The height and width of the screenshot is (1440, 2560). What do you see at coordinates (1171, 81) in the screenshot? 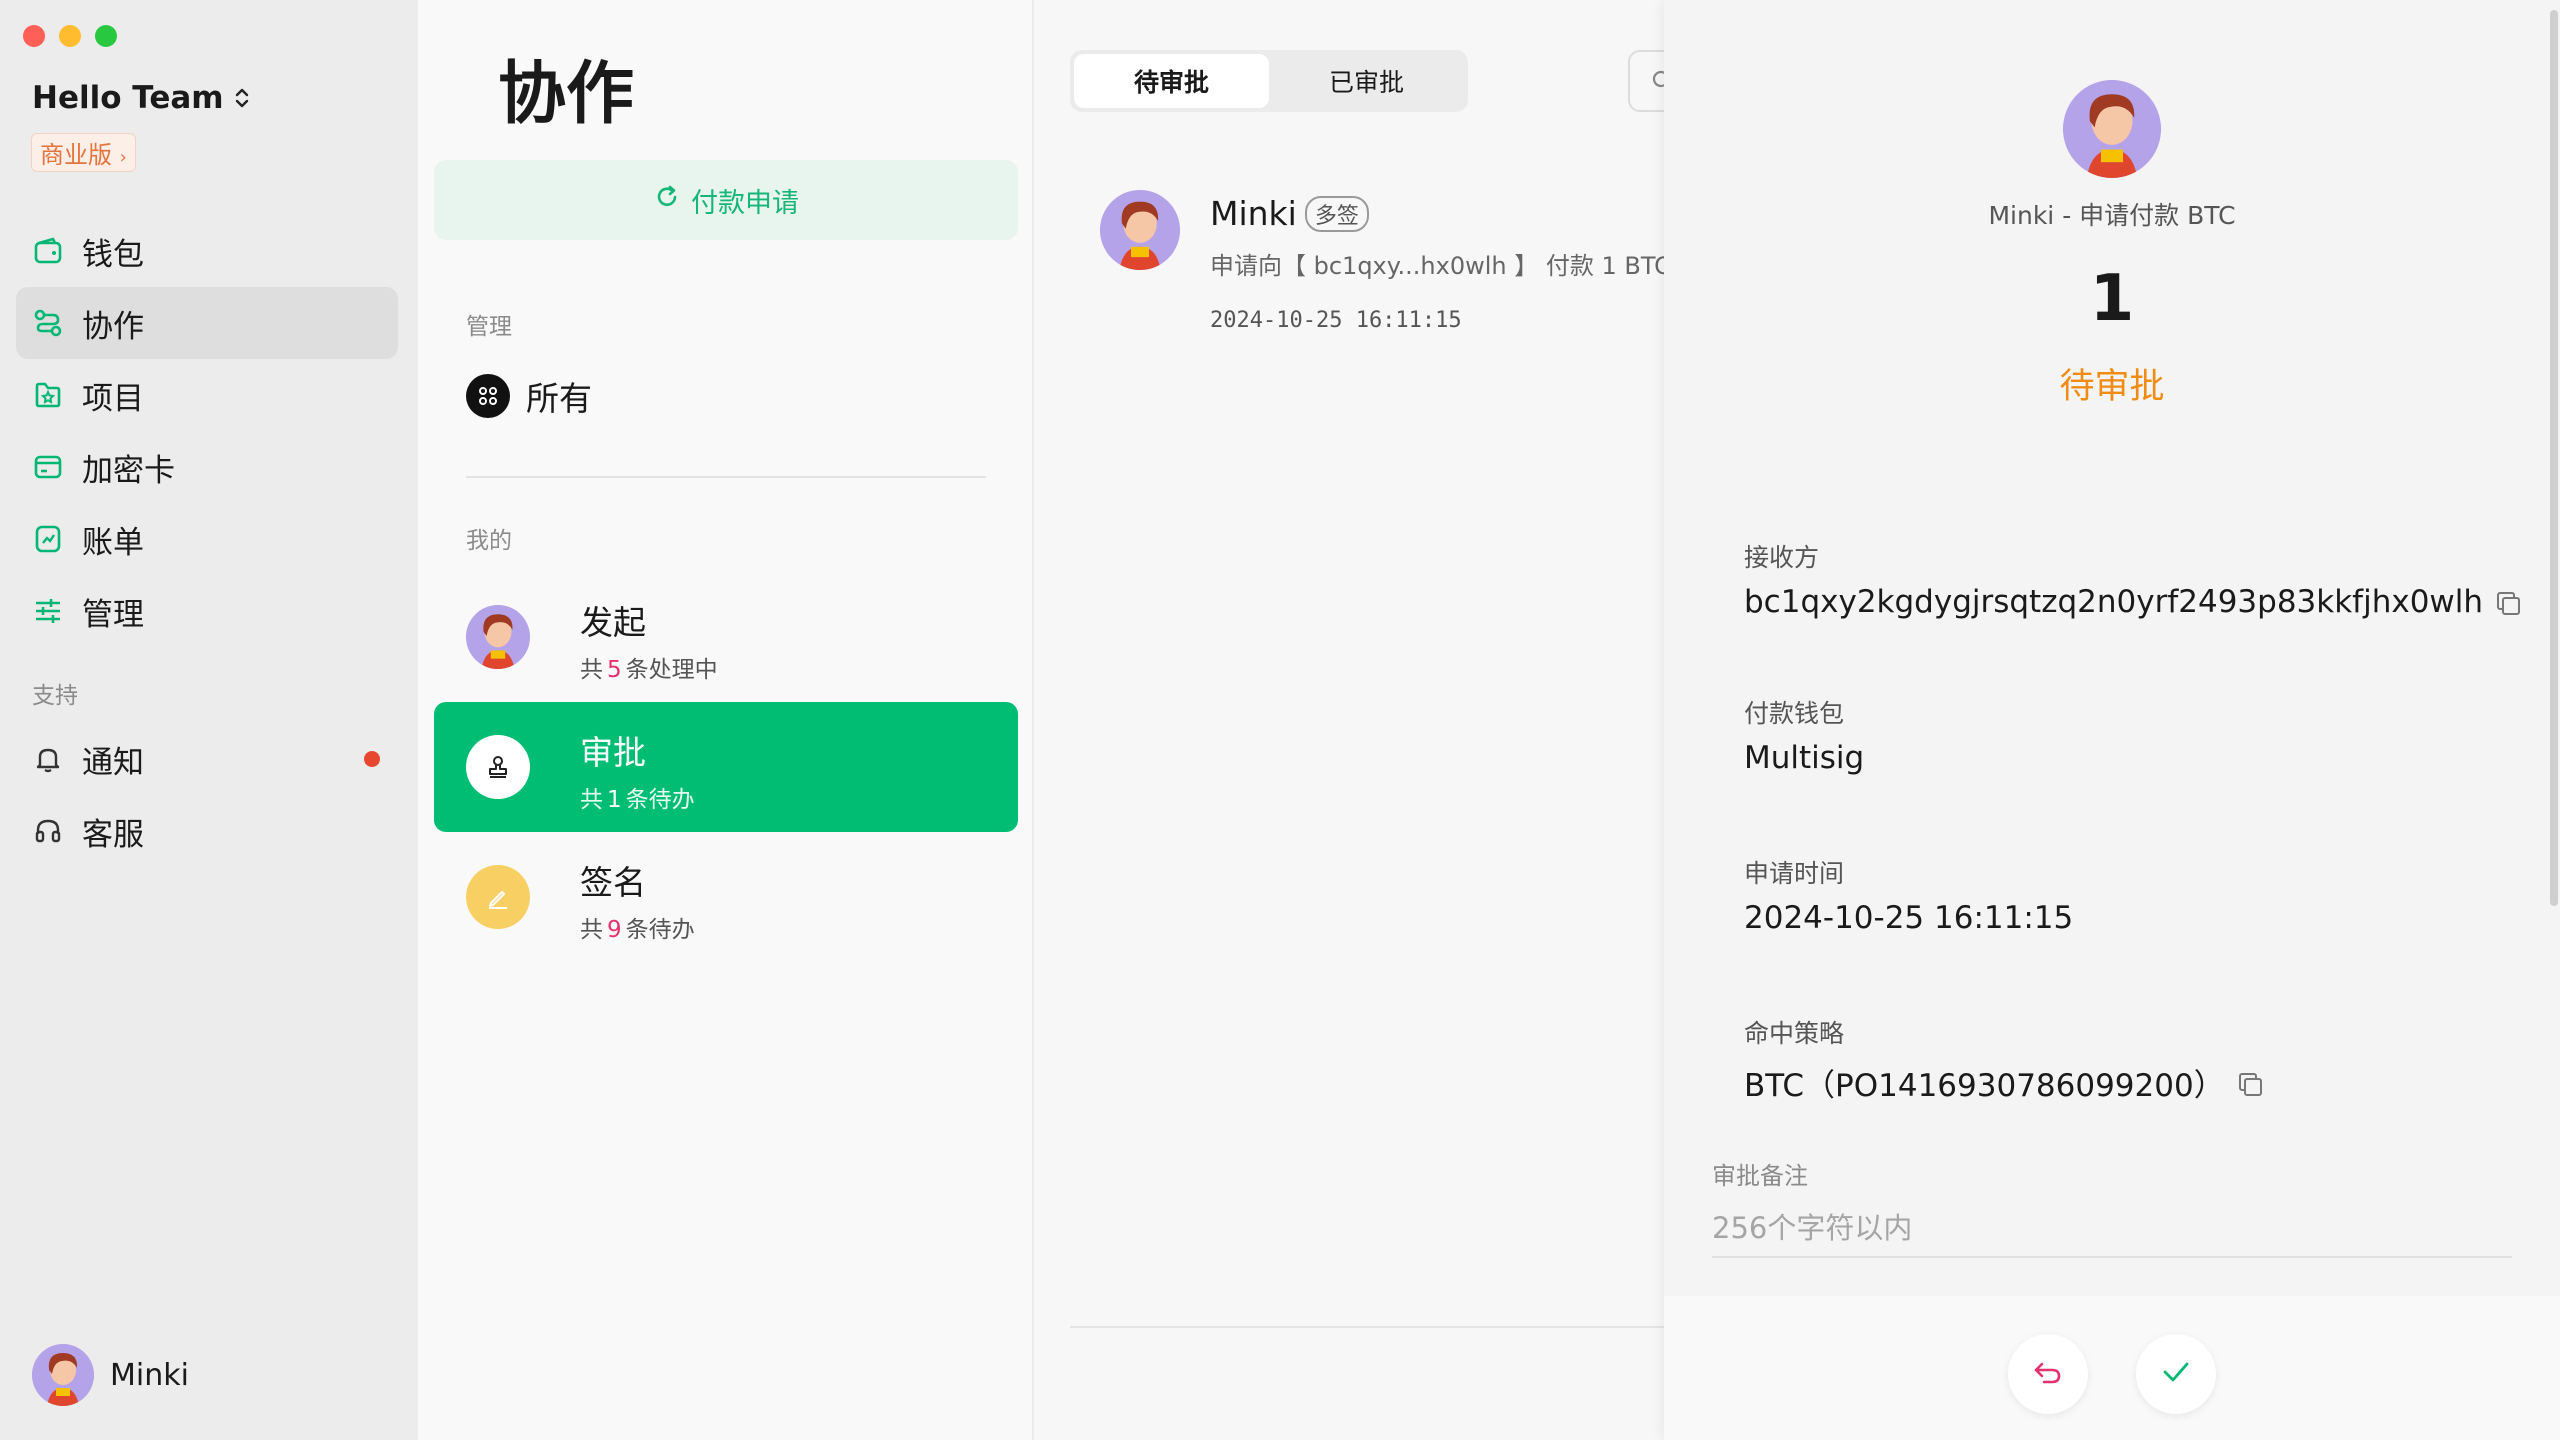
I see `tab-pending: 待审批` at bounding box center [1171, 81].